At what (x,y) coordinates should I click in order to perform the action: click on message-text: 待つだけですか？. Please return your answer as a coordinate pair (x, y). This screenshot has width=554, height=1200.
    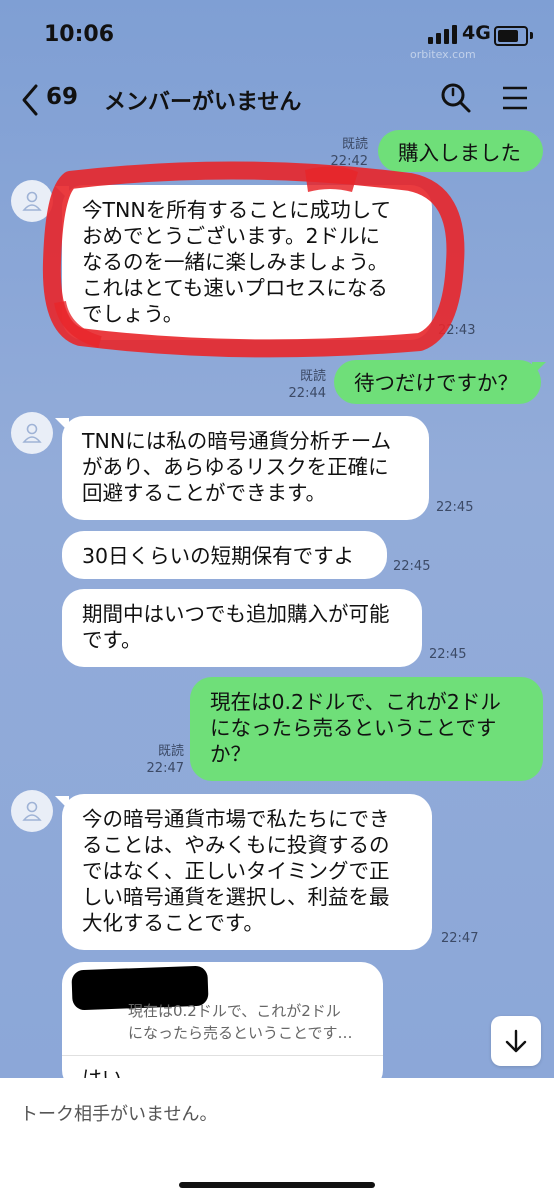
    Looking at the image, I should click on (436, 383).